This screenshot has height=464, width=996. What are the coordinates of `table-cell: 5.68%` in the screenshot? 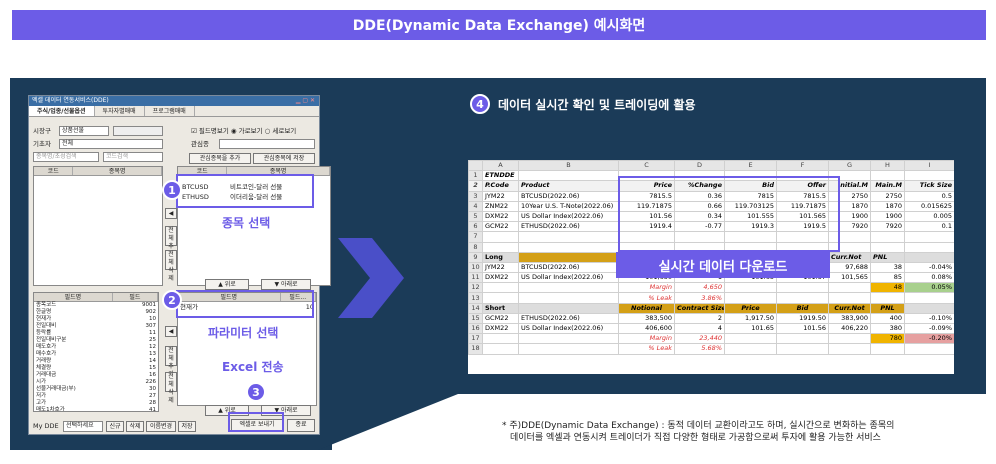 It's located at (699, 349).